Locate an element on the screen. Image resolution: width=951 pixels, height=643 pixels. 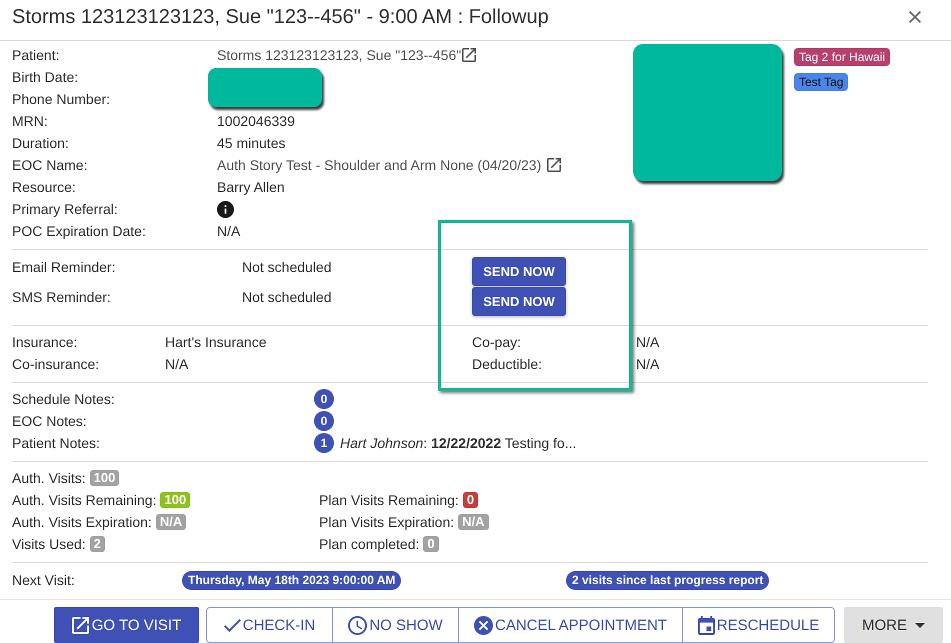
field-label: Email Reminder: is located at coordinates (64, 267).